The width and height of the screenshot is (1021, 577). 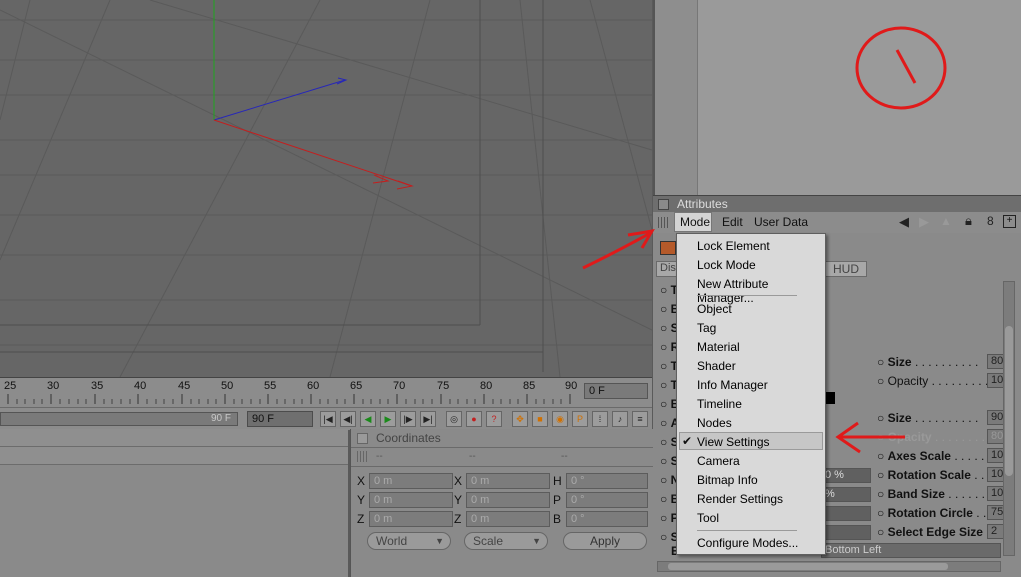 I want to click on max-frame-field: 90 F, so click(x=280, y=419).